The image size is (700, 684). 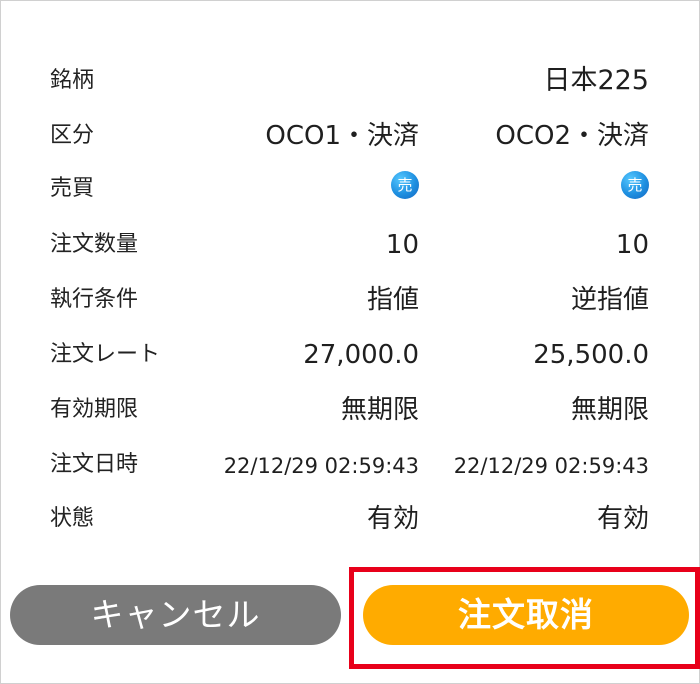 What do you see at coordinates (609, 300) in the screenshot?
I see `condition-oco2: 逆指値` at bounding box center [609, 300].